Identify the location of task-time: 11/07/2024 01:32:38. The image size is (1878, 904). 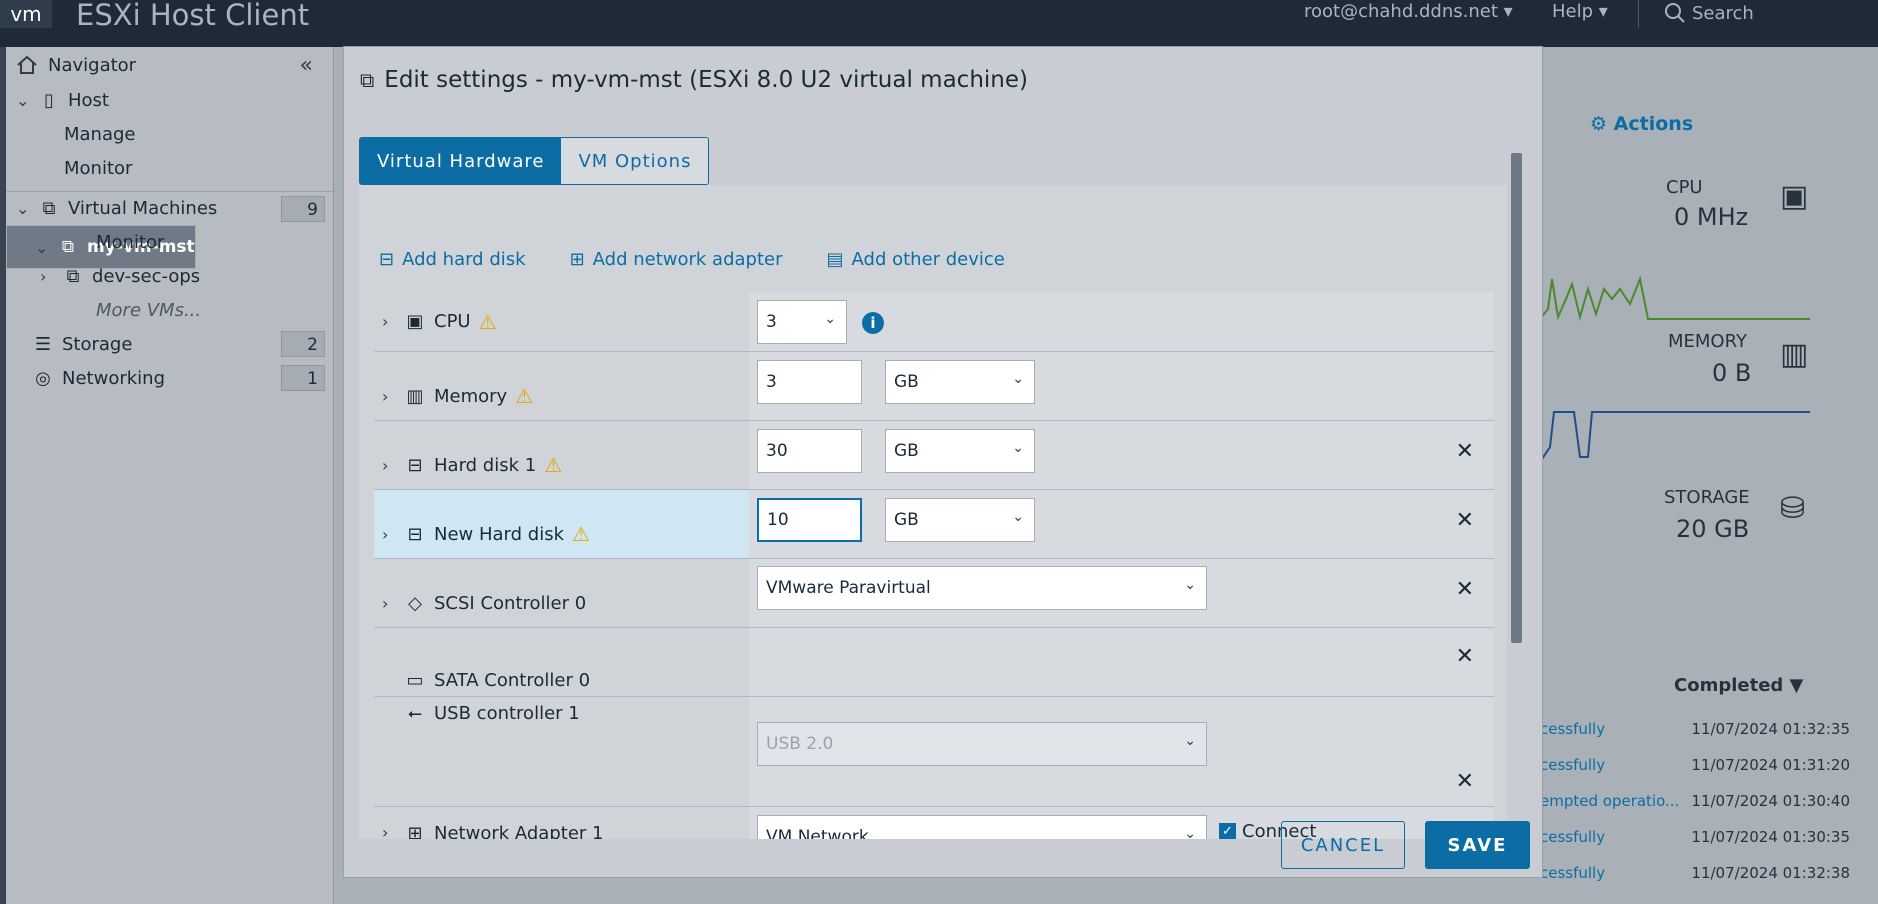
(1770, 873).